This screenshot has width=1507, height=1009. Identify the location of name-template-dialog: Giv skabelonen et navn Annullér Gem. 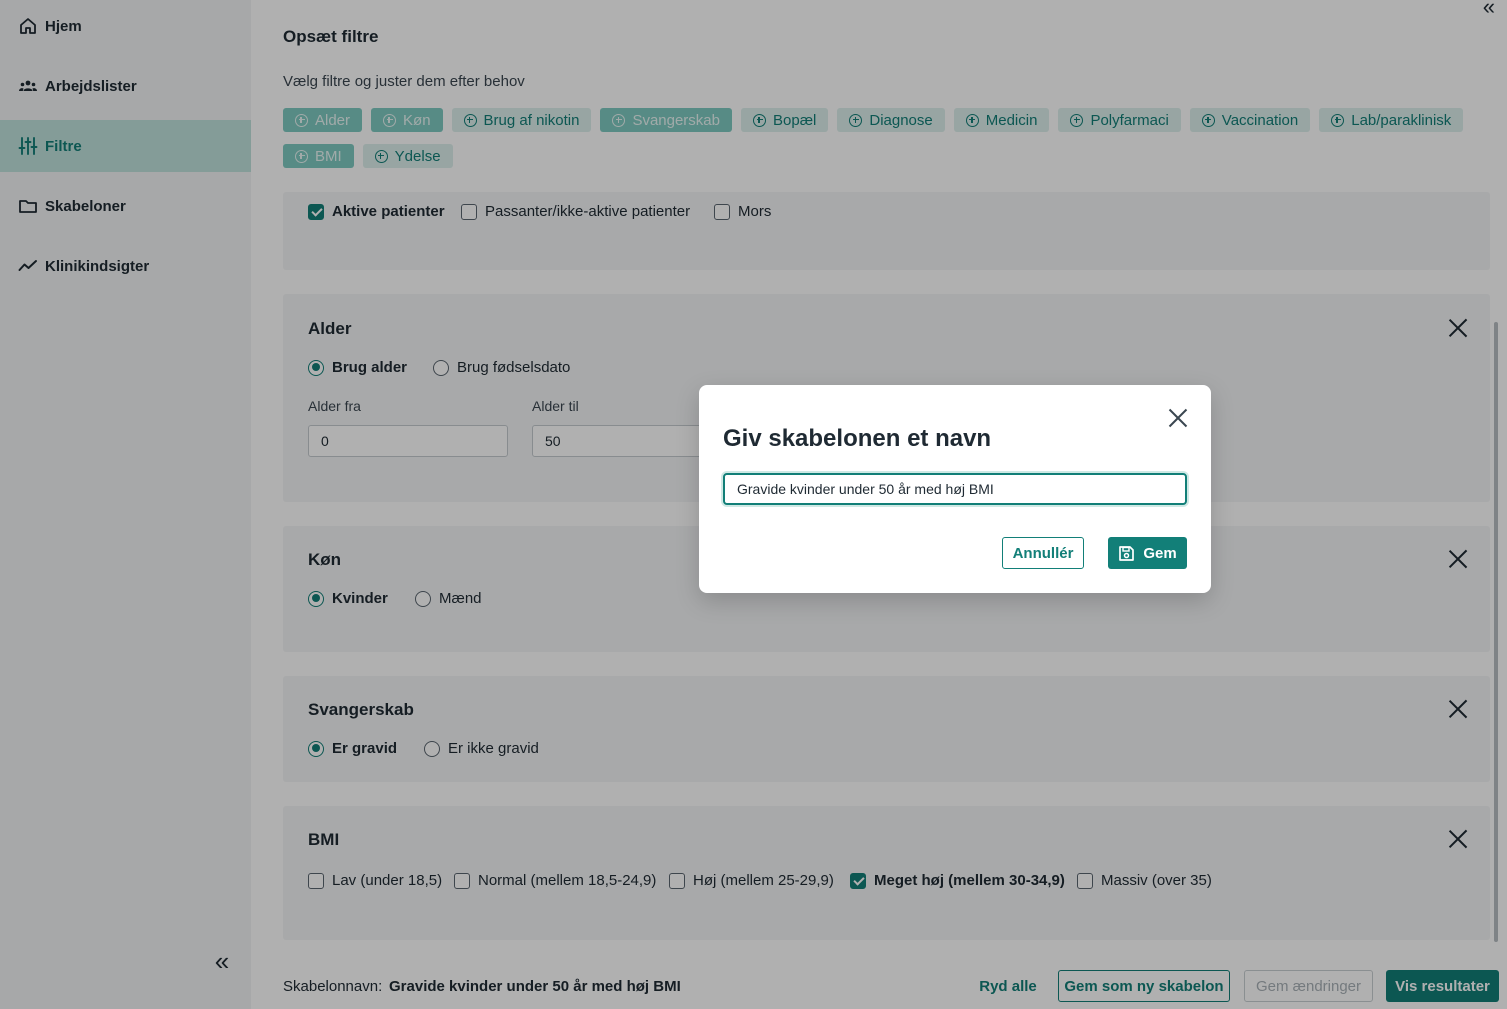
(955, 489).